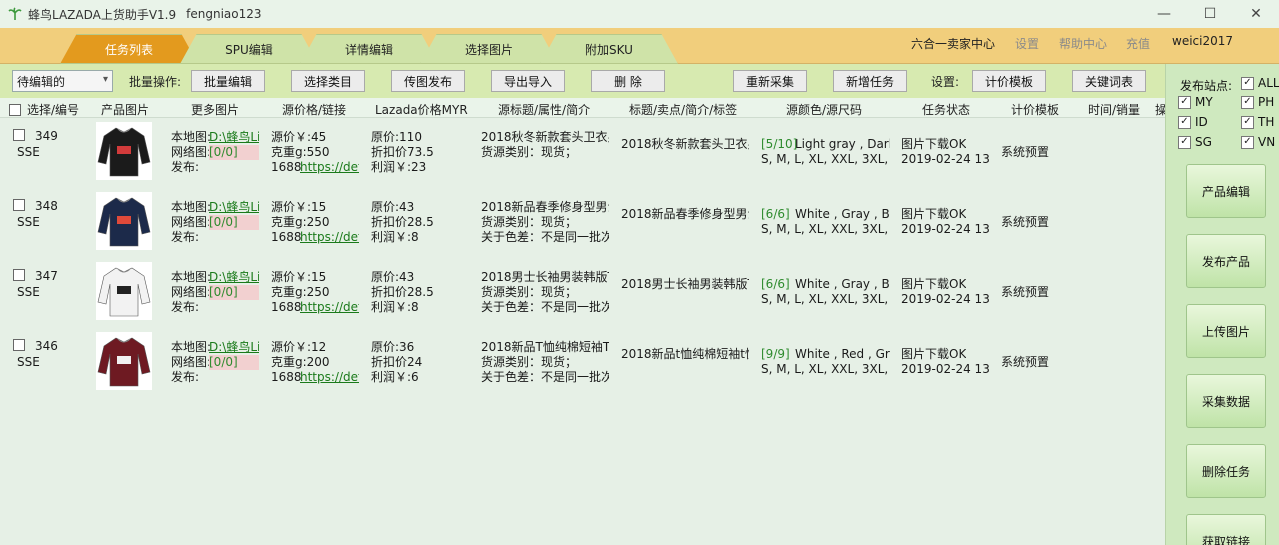  Describe the element at coordinates (1195, 102) in the screenshot. I see `site-checkbox-my: ✓ MY` at that location.